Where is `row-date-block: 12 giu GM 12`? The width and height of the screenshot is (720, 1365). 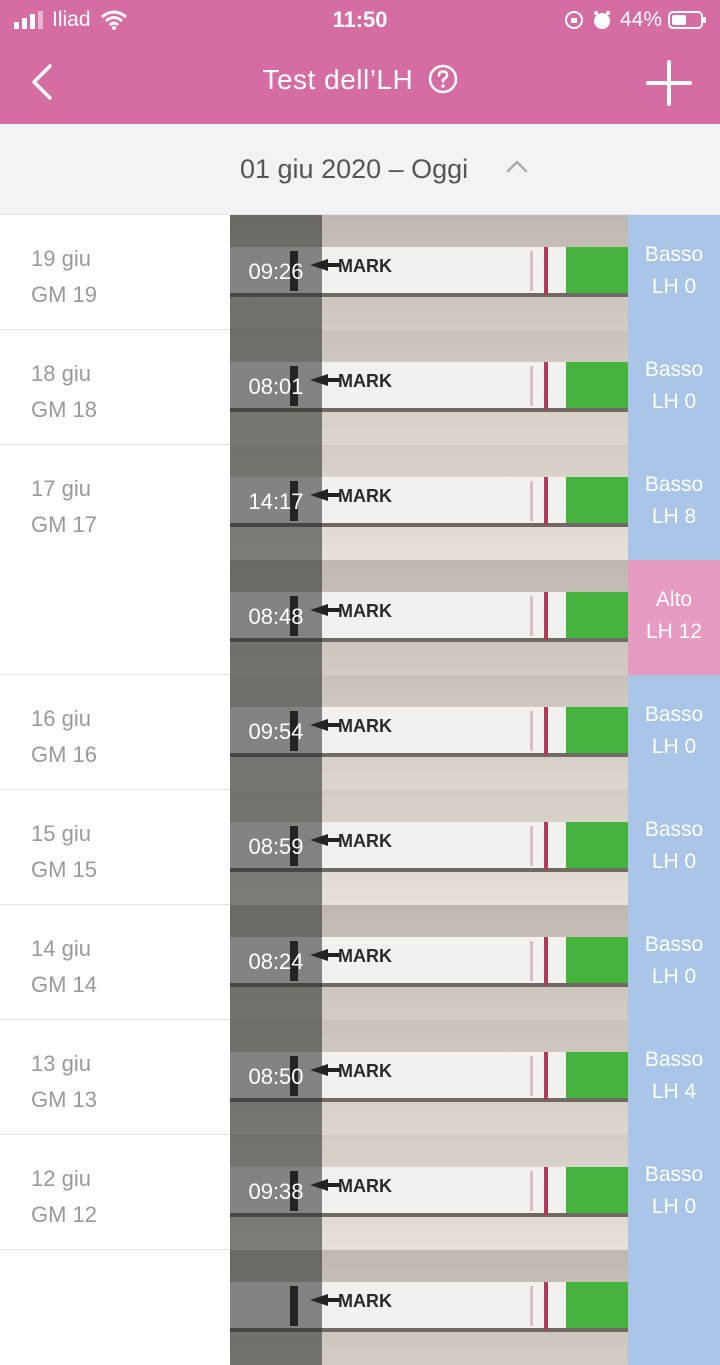 row-date-block: 12 giu GM 12 is located at coordinates (64, 1197).